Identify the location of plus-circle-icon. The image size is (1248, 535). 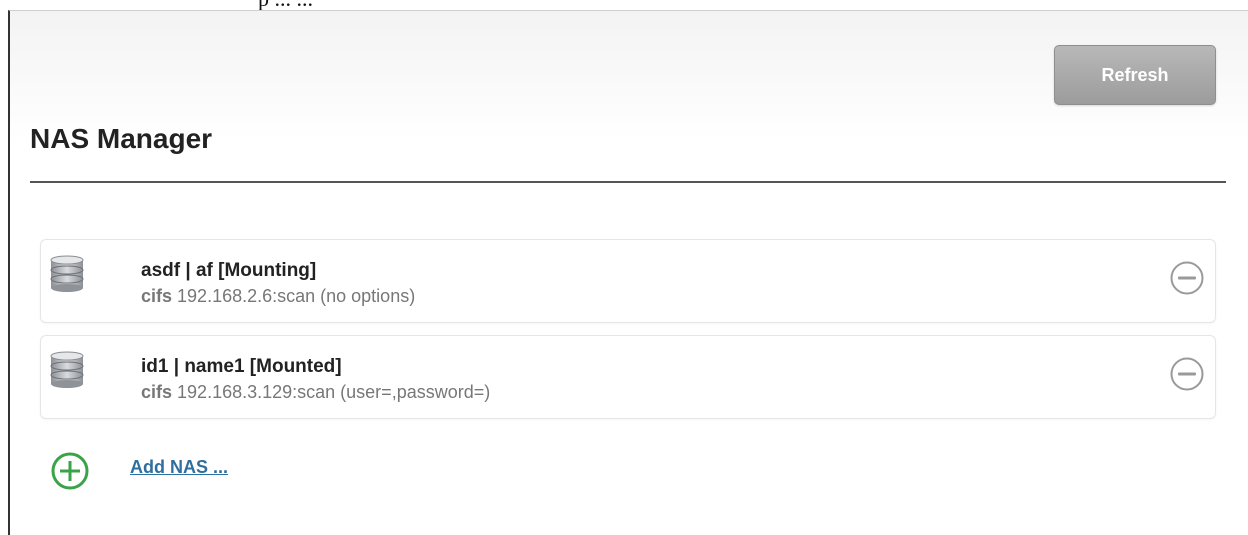
(70, 471).